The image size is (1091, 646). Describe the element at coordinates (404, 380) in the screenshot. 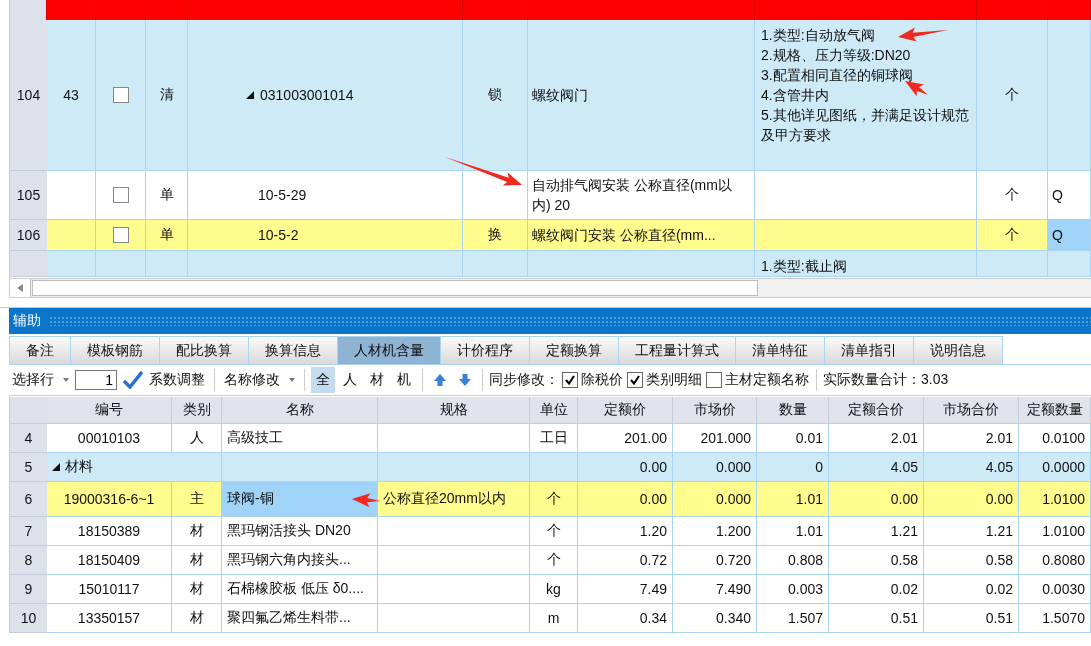

I see `filter-button: 机` at that location.